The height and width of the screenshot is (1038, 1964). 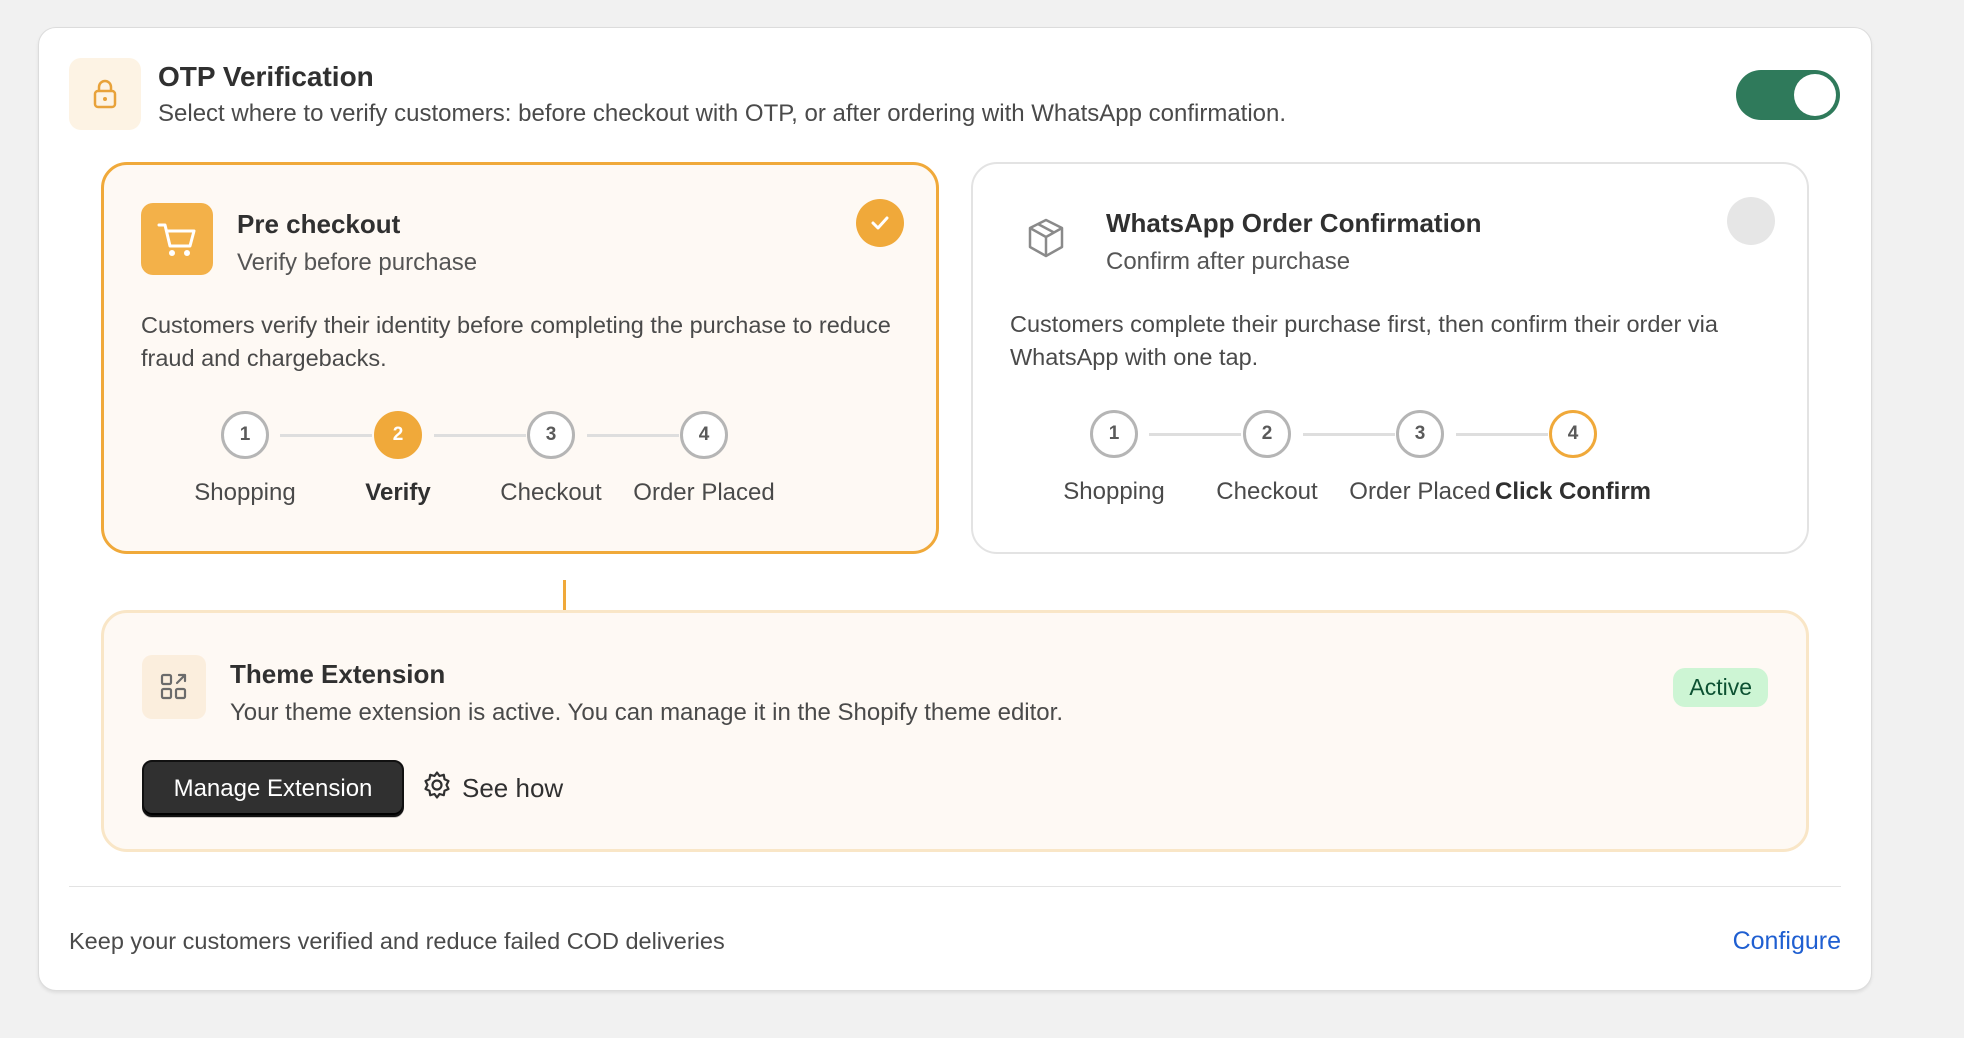 What do you see at coordinates (437, 788) in the screenshot?
I see `gear-icon` at bounding box center [437, 788].